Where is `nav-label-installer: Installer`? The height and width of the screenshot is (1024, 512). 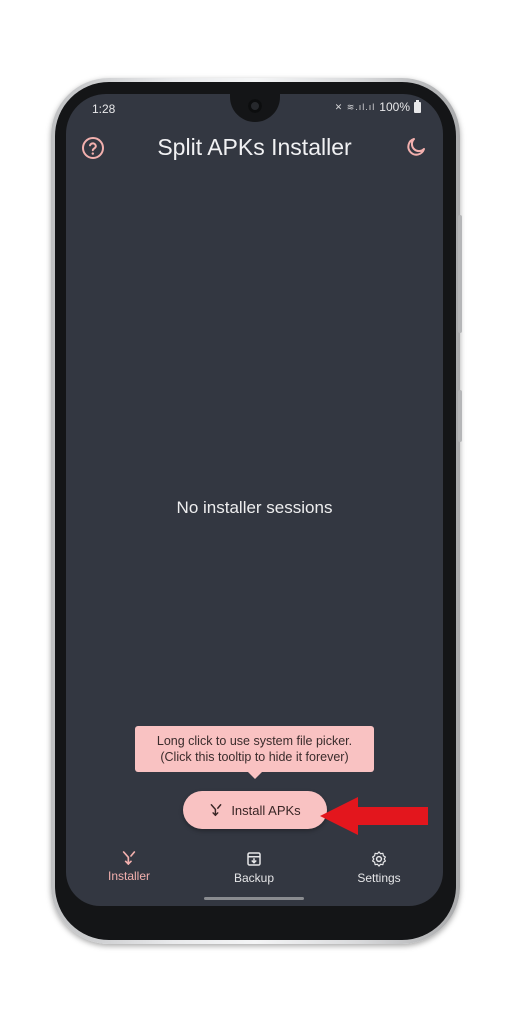 nav-label-installer: Installer is located at coordinates (129, 876).